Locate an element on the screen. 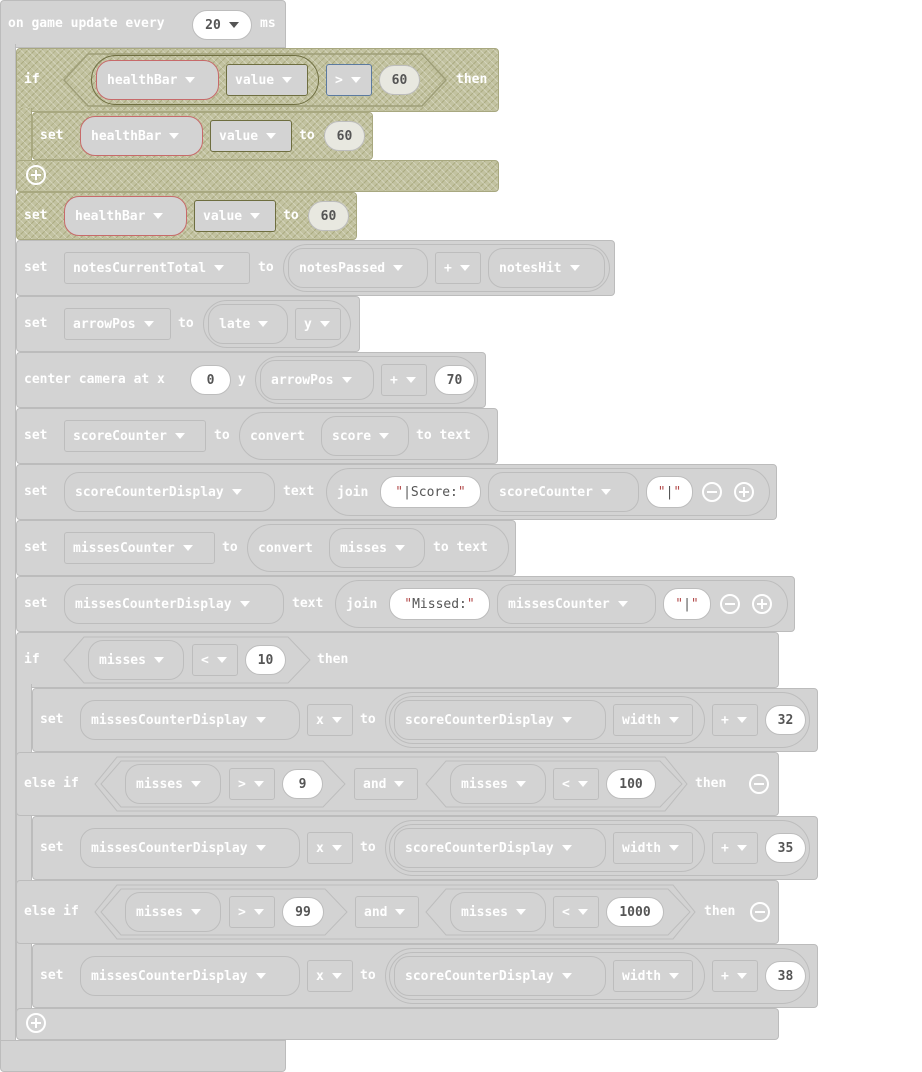 Image resolution: width=922 pixels, height=1072 pixels. number-input: 99 is located at coordinates (303, 912).